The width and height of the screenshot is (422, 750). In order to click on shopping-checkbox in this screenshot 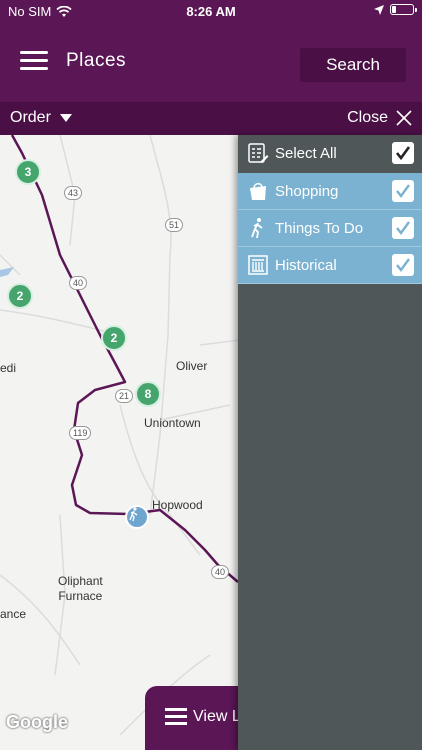, I will do `click(403, 191)`.